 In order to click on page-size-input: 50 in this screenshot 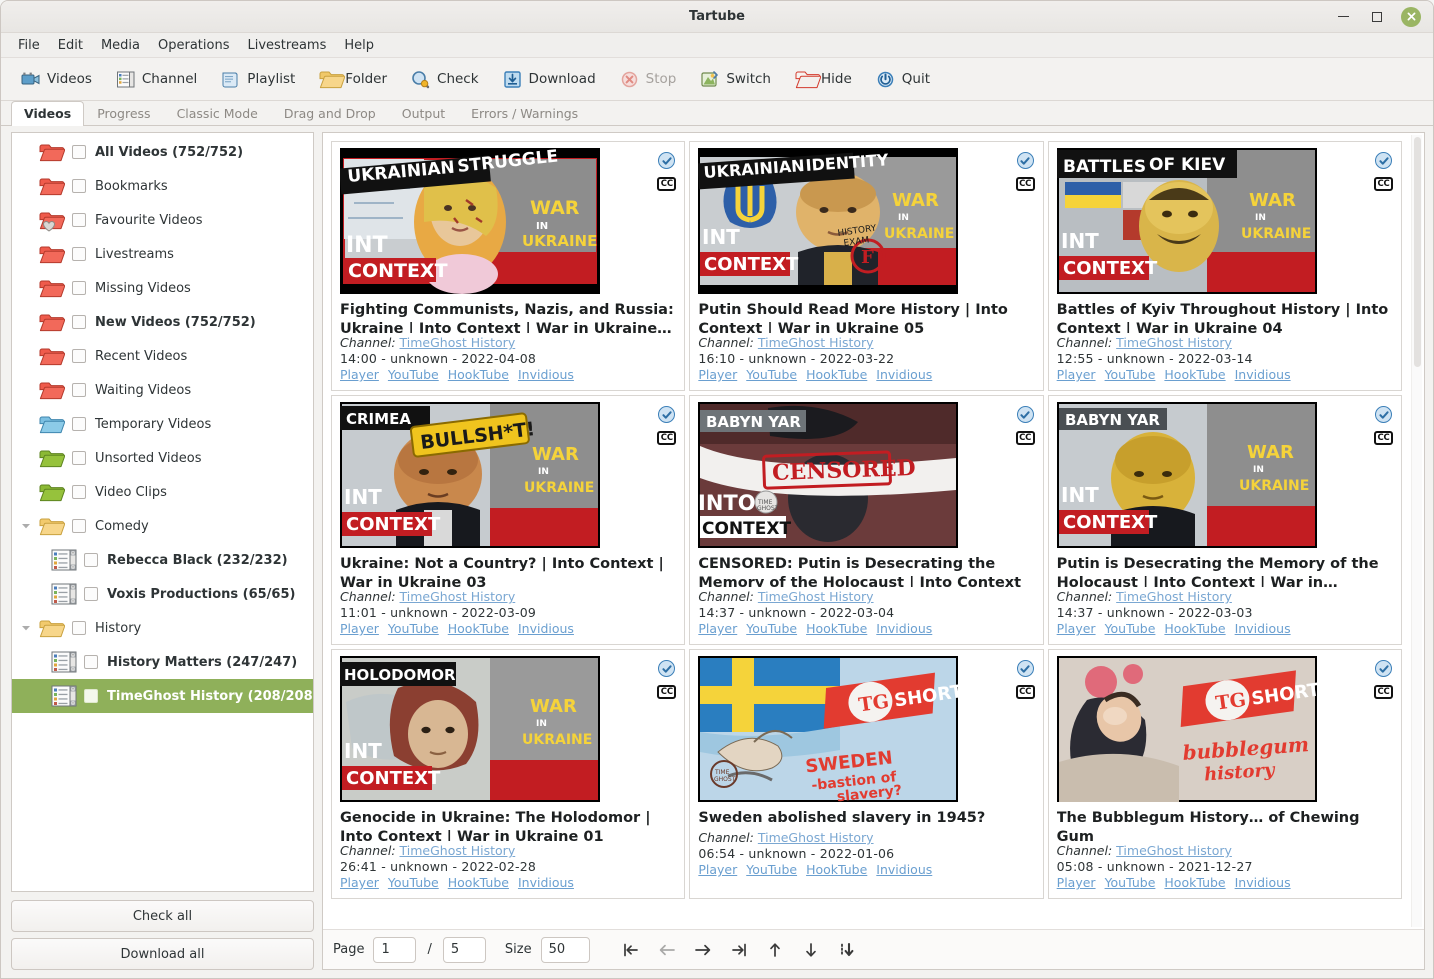, I will do `click(565, 949)`.